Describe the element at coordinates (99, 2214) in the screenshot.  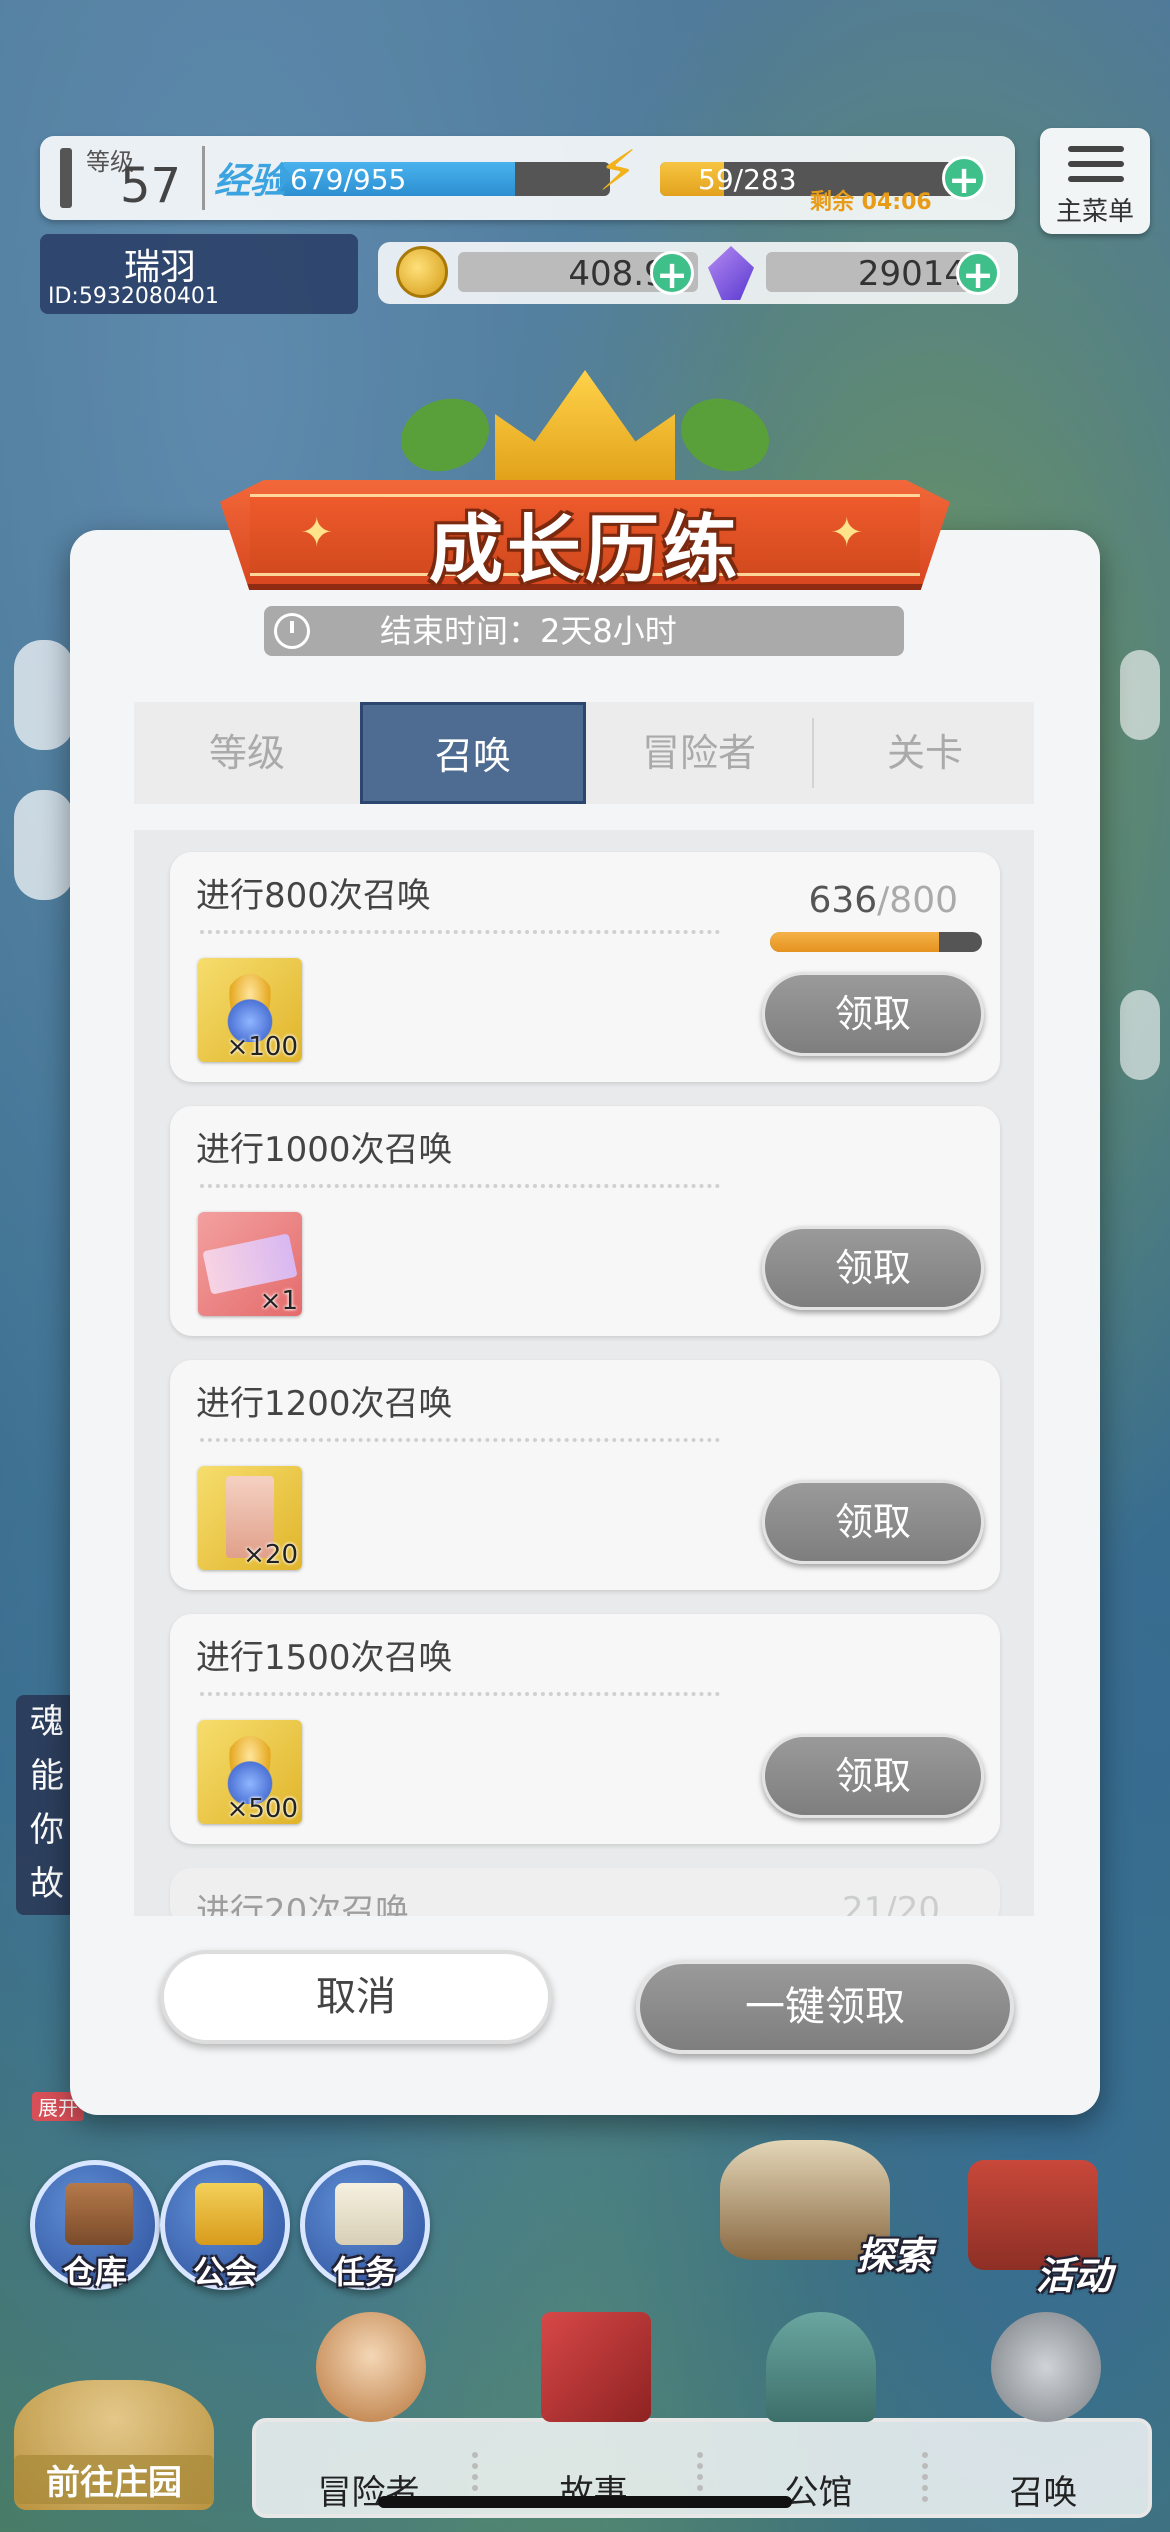
I see `warehouse-icon` at that location.